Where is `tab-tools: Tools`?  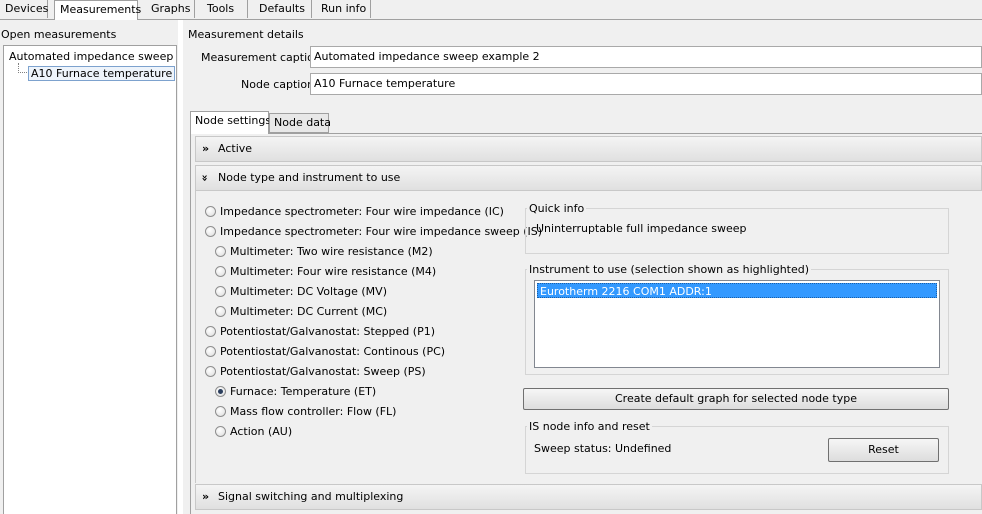
tab-tools: Tools is located at coordinates (225, 9).